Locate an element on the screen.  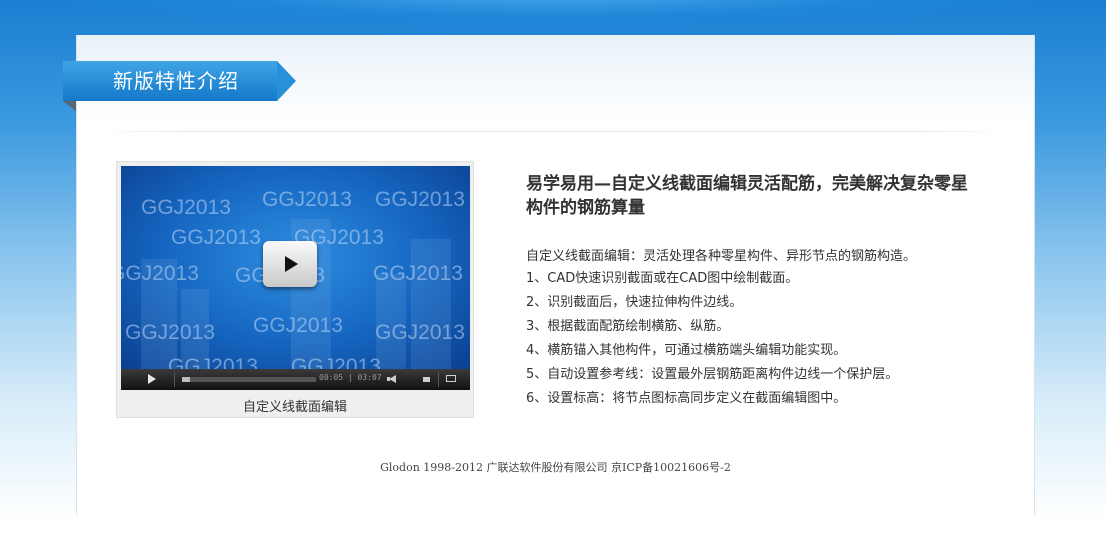
section-ribbon: 新版特性介绍 is located at coordinates (179, 86).